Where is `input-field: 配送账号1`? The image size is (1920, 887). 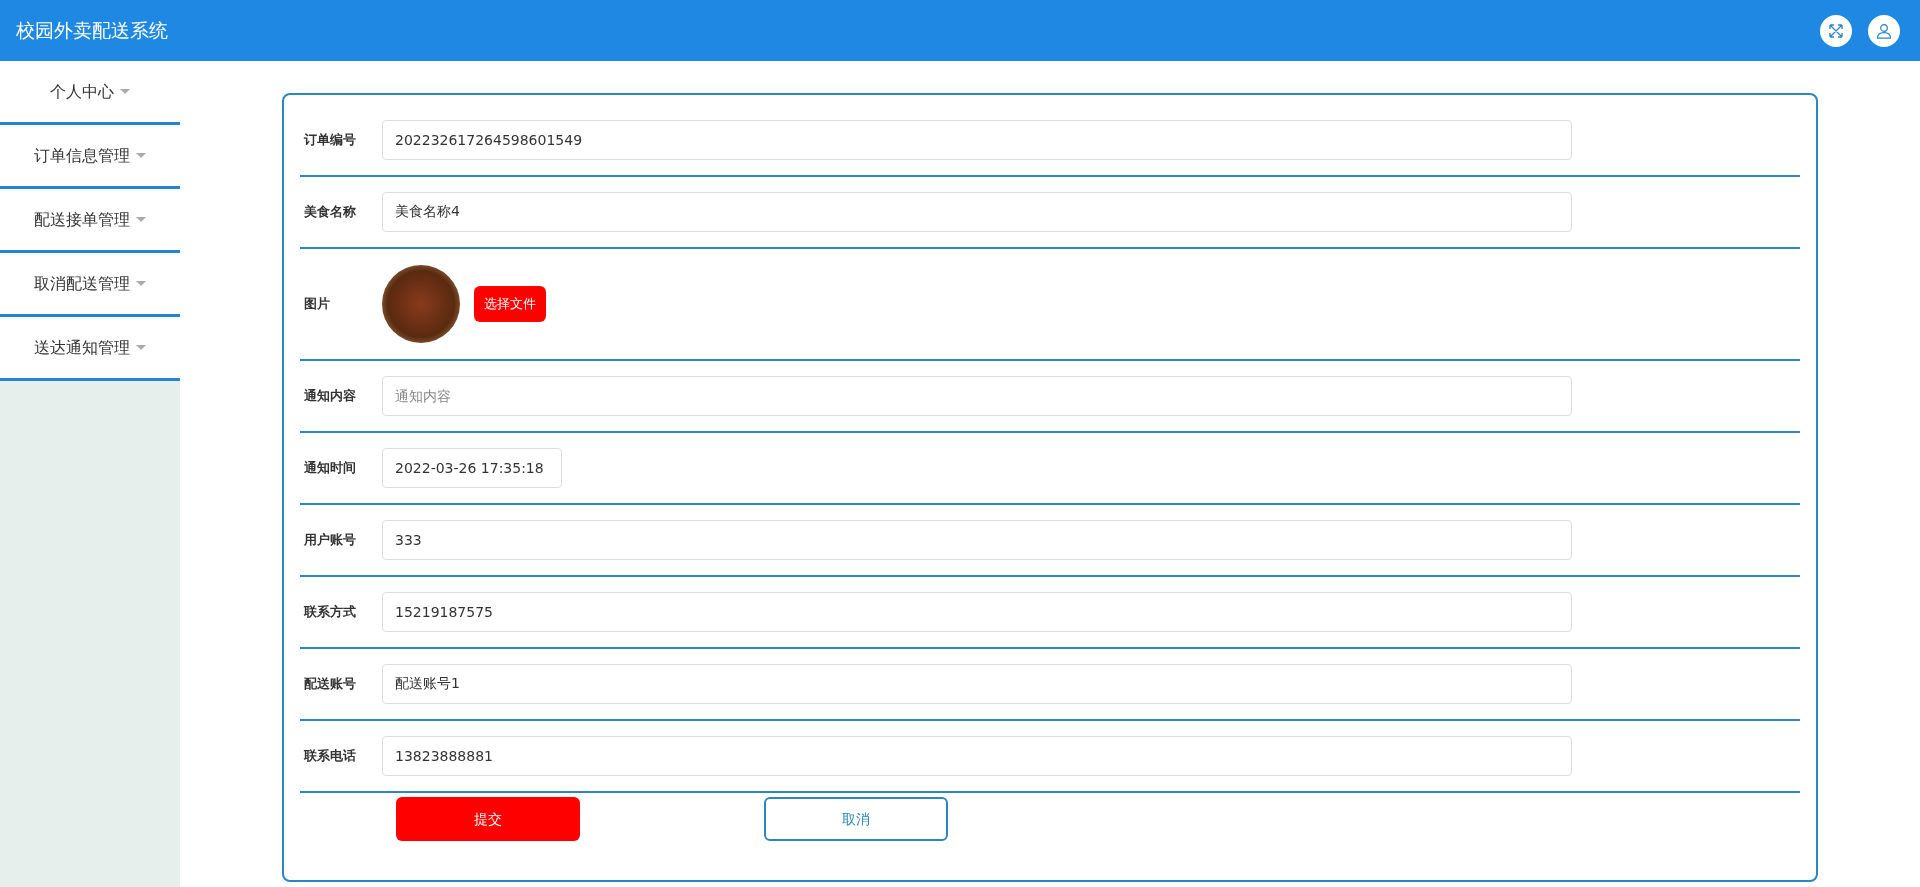
input-field: 配送账号1 is located at coordinates (977, 684).